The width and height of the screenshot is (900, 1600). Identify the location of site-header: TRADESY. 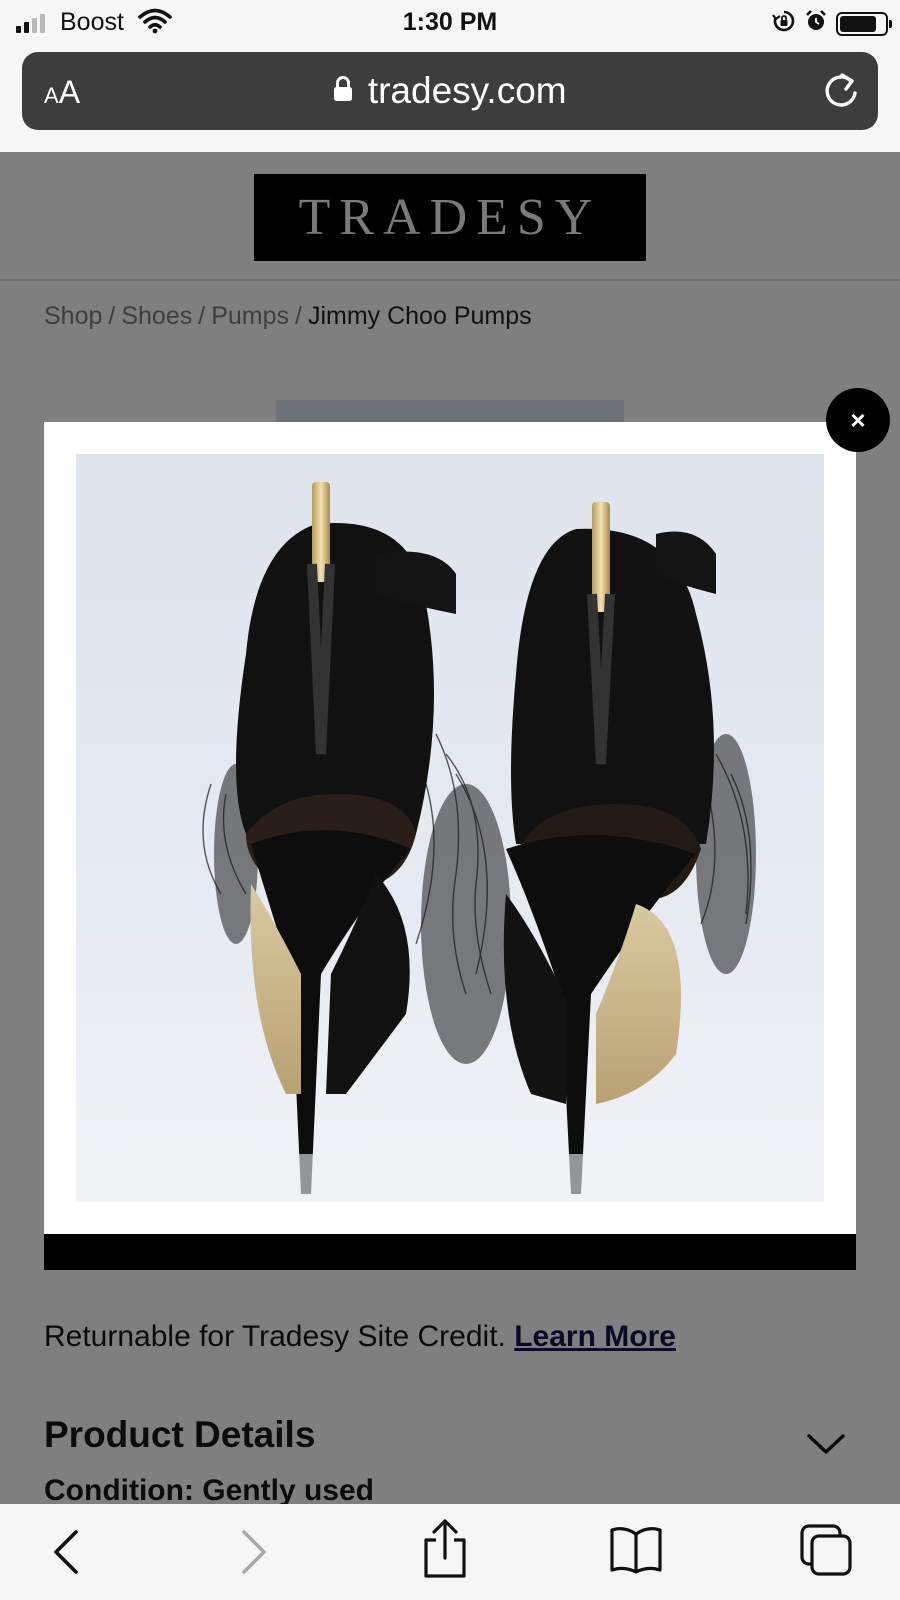
(450, 216).